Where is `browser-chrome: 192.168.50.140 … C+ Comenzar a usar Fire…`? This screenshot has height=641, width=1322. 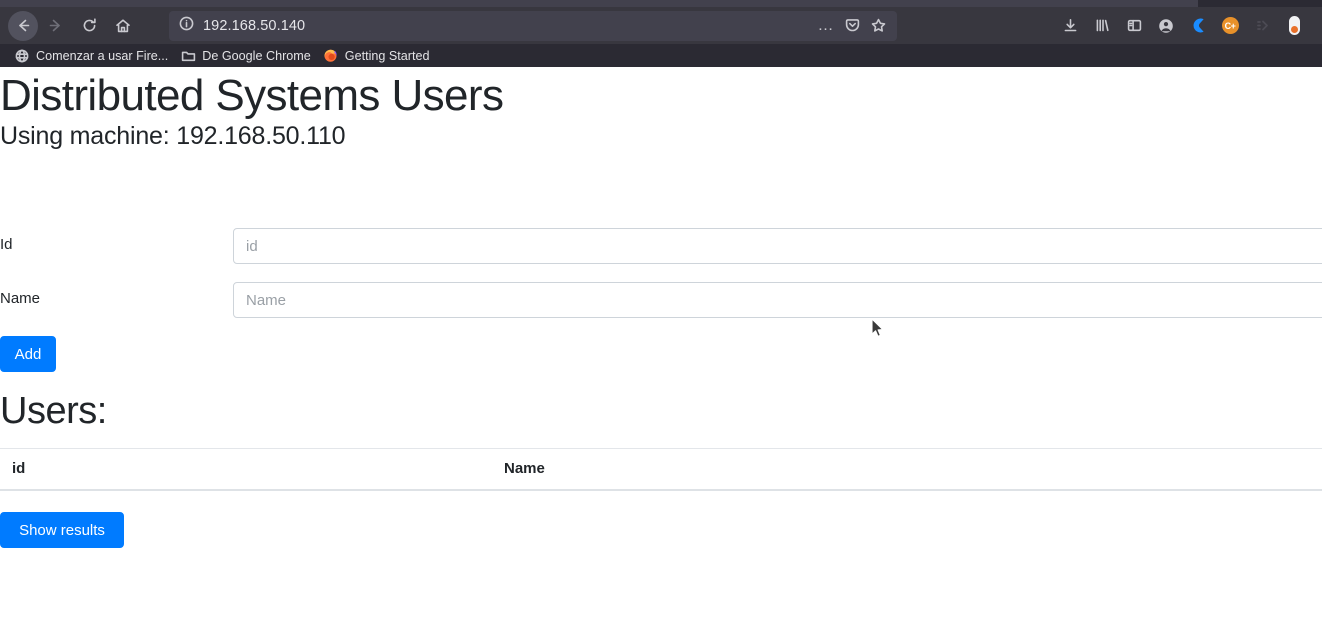 browser-chrome: 192.168.50.140 … C+ Comenzar a usar Fire… is located at coordinates (661, 33).